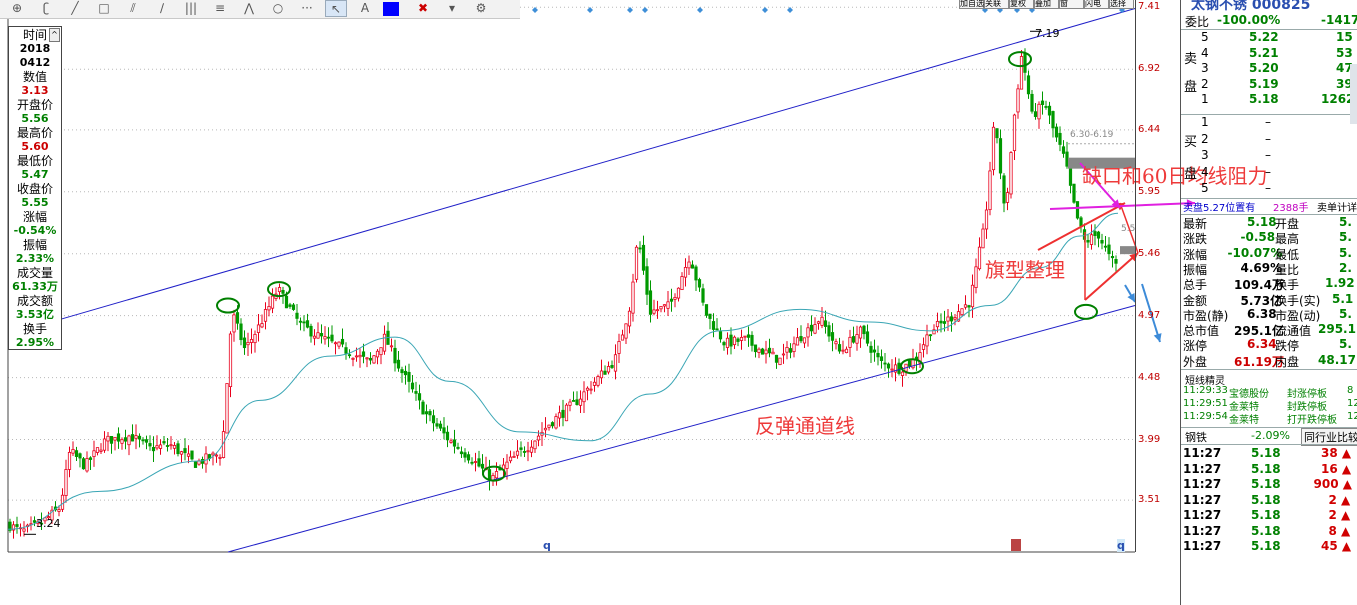 The width and height of the screenshot is (1357, 605). I want to click on more-icon: ···, so click(307, 8).